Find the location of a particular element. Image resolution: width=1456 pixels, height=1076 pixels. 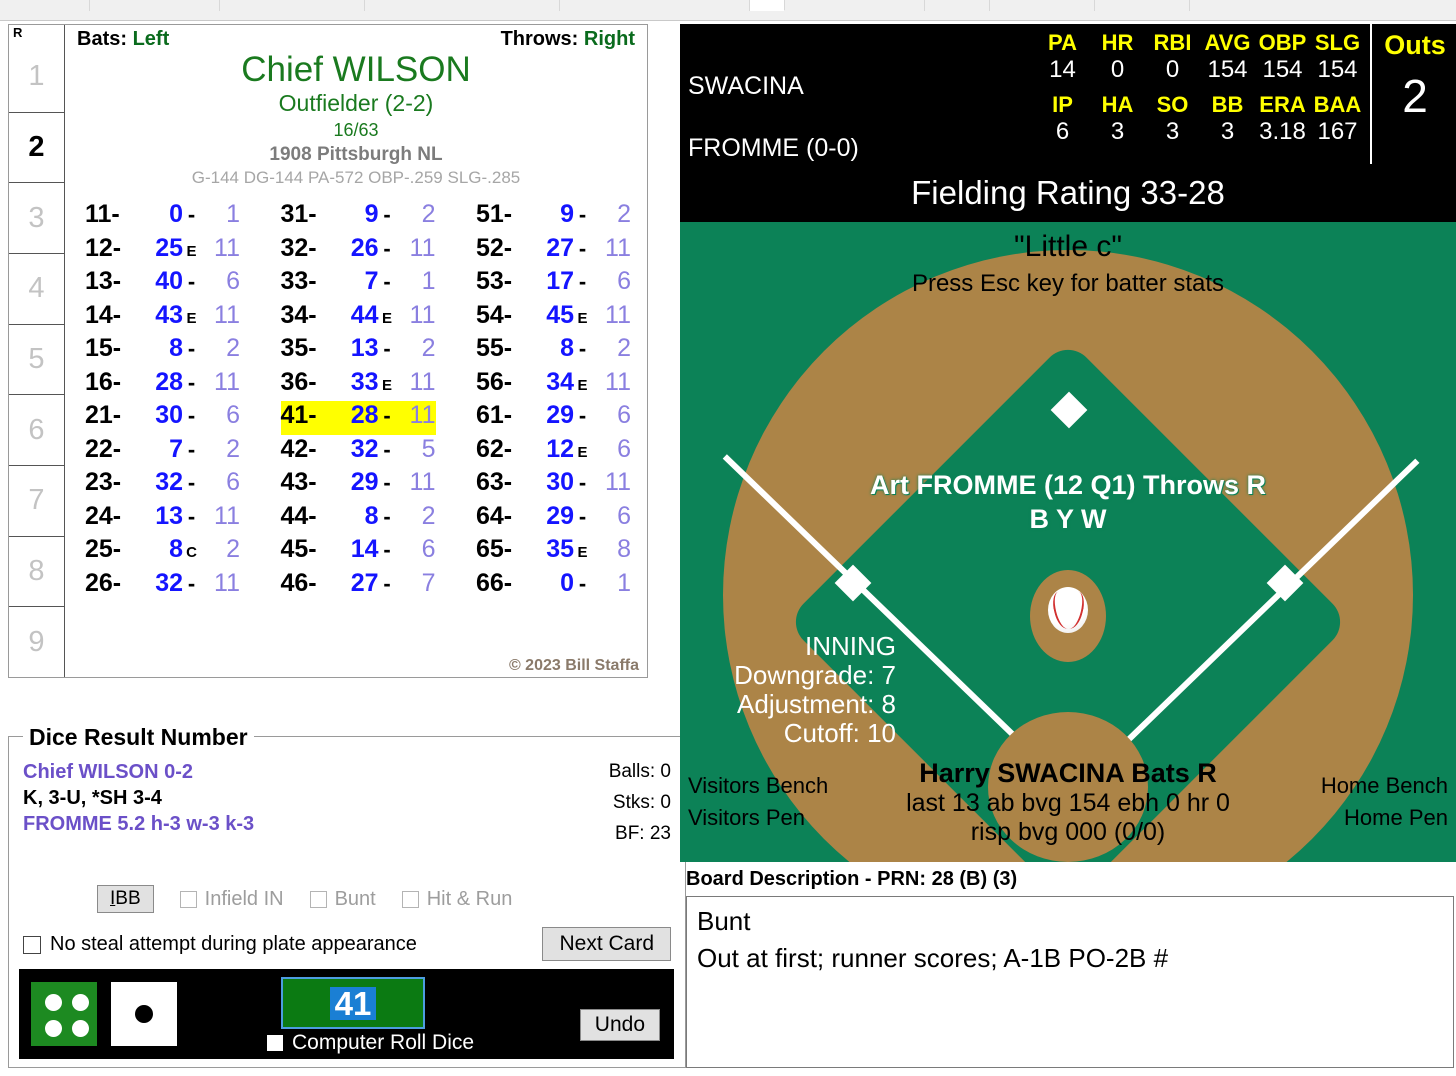

inning-cell-9: 9 is located at coordinates (36, 641).